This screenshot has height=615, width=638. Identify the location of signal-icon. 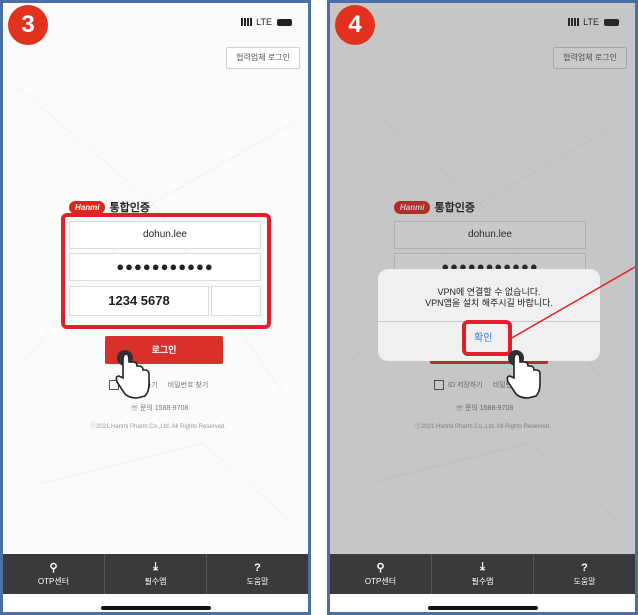
(247, 22).